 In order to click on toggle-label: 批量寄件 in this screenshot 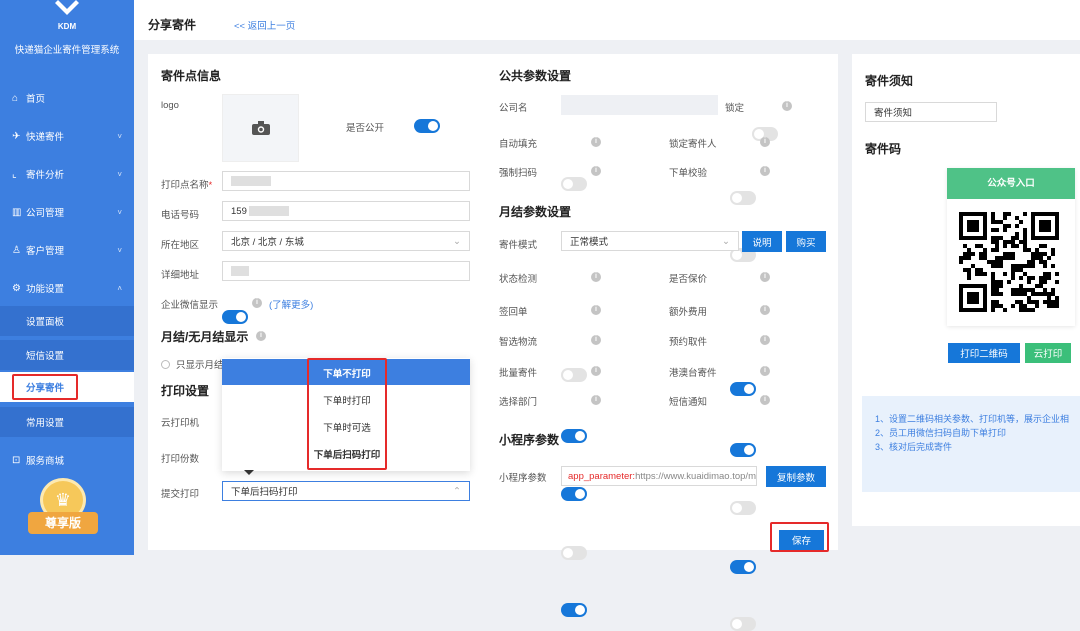, I will do `click(518, 373)`.